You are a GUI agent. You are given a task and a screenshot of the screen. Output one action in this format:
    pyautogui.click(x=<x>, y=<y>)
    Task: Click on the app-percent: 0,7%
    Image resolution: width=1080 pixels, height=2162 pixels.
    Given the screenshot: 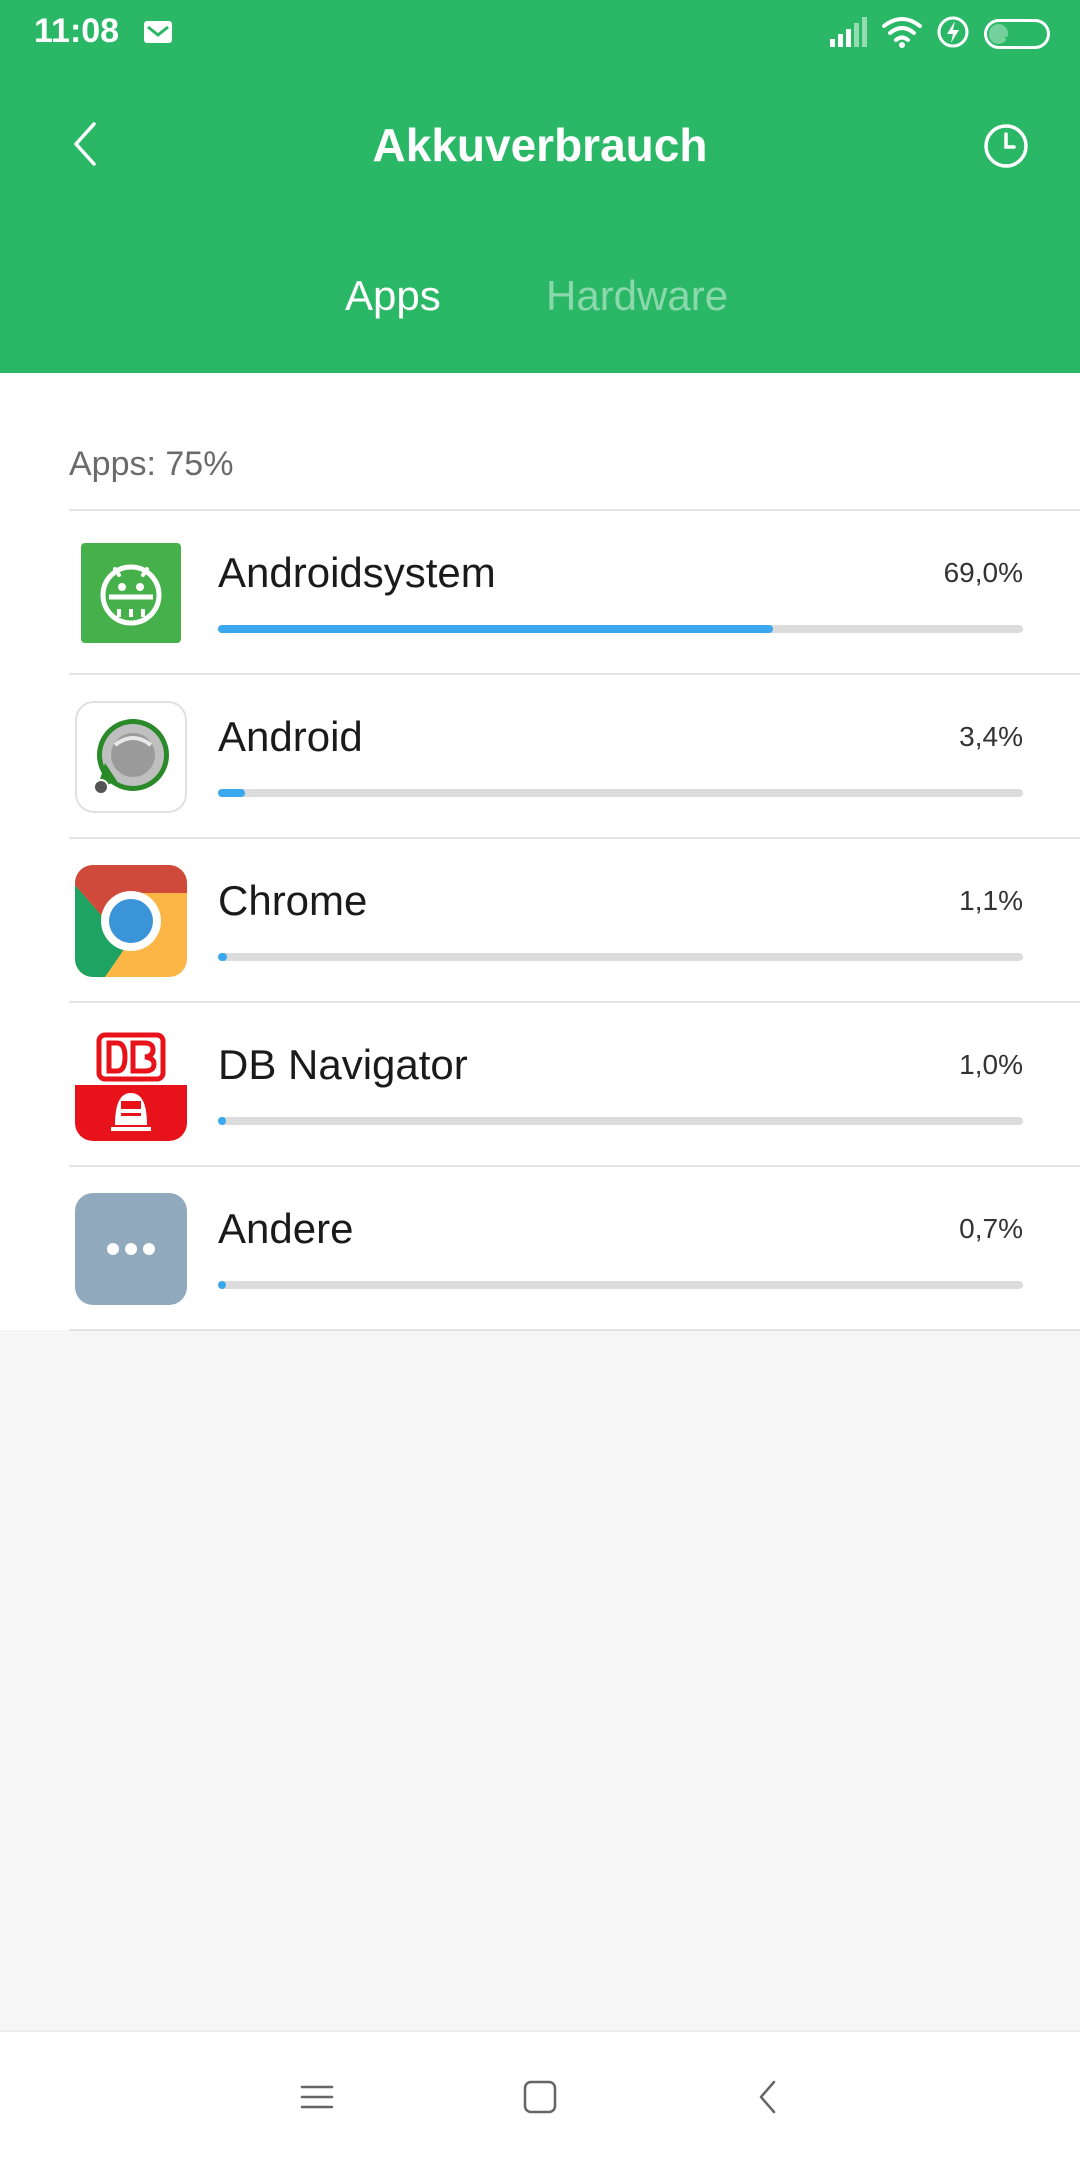 What is the action you would take?
    pyautogui.click(x=991, y=1228)
    